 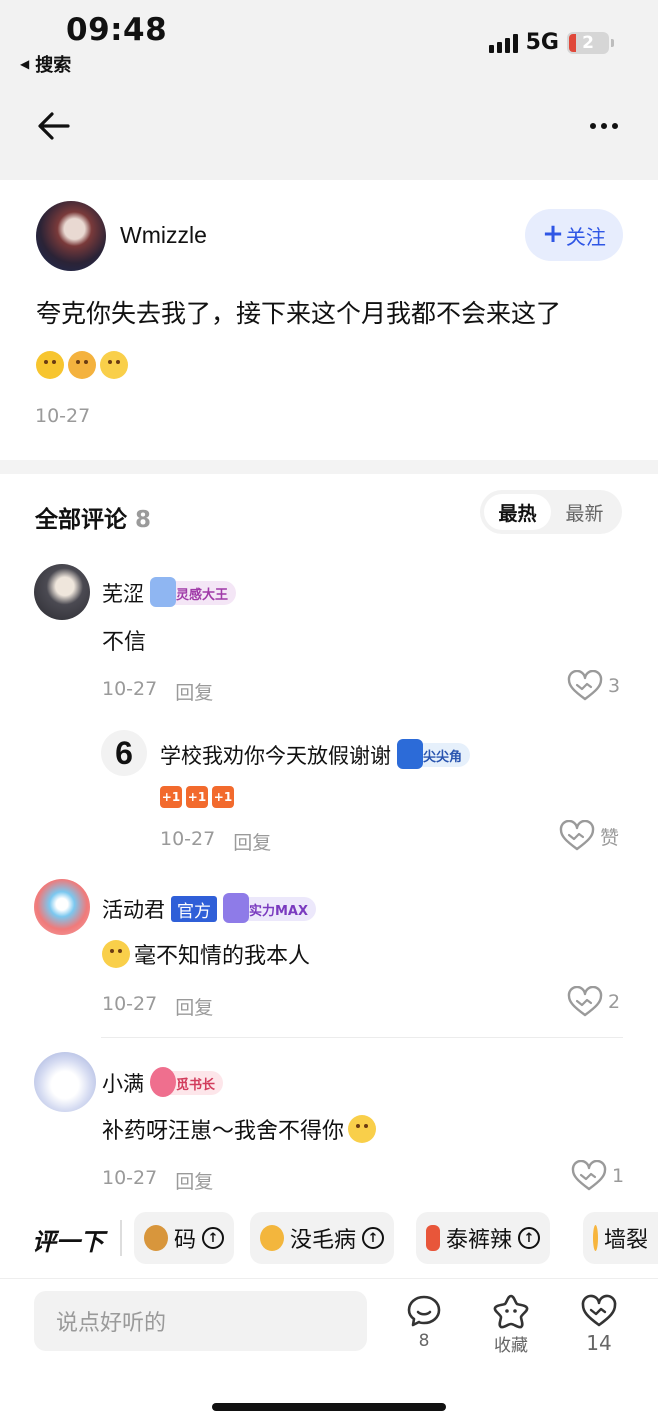 I want to click on level-badge: 觅书长, so click(x=187, y=1082).